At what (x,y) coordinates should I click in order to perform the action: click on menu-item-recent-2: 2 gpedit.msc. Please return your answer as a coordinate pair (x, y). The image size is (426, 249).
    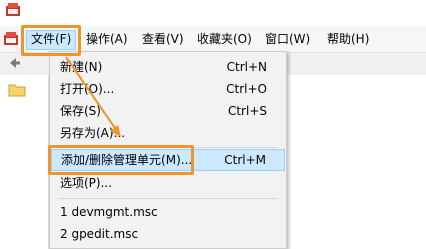
    Looking at the image, I should click on (168, 234).